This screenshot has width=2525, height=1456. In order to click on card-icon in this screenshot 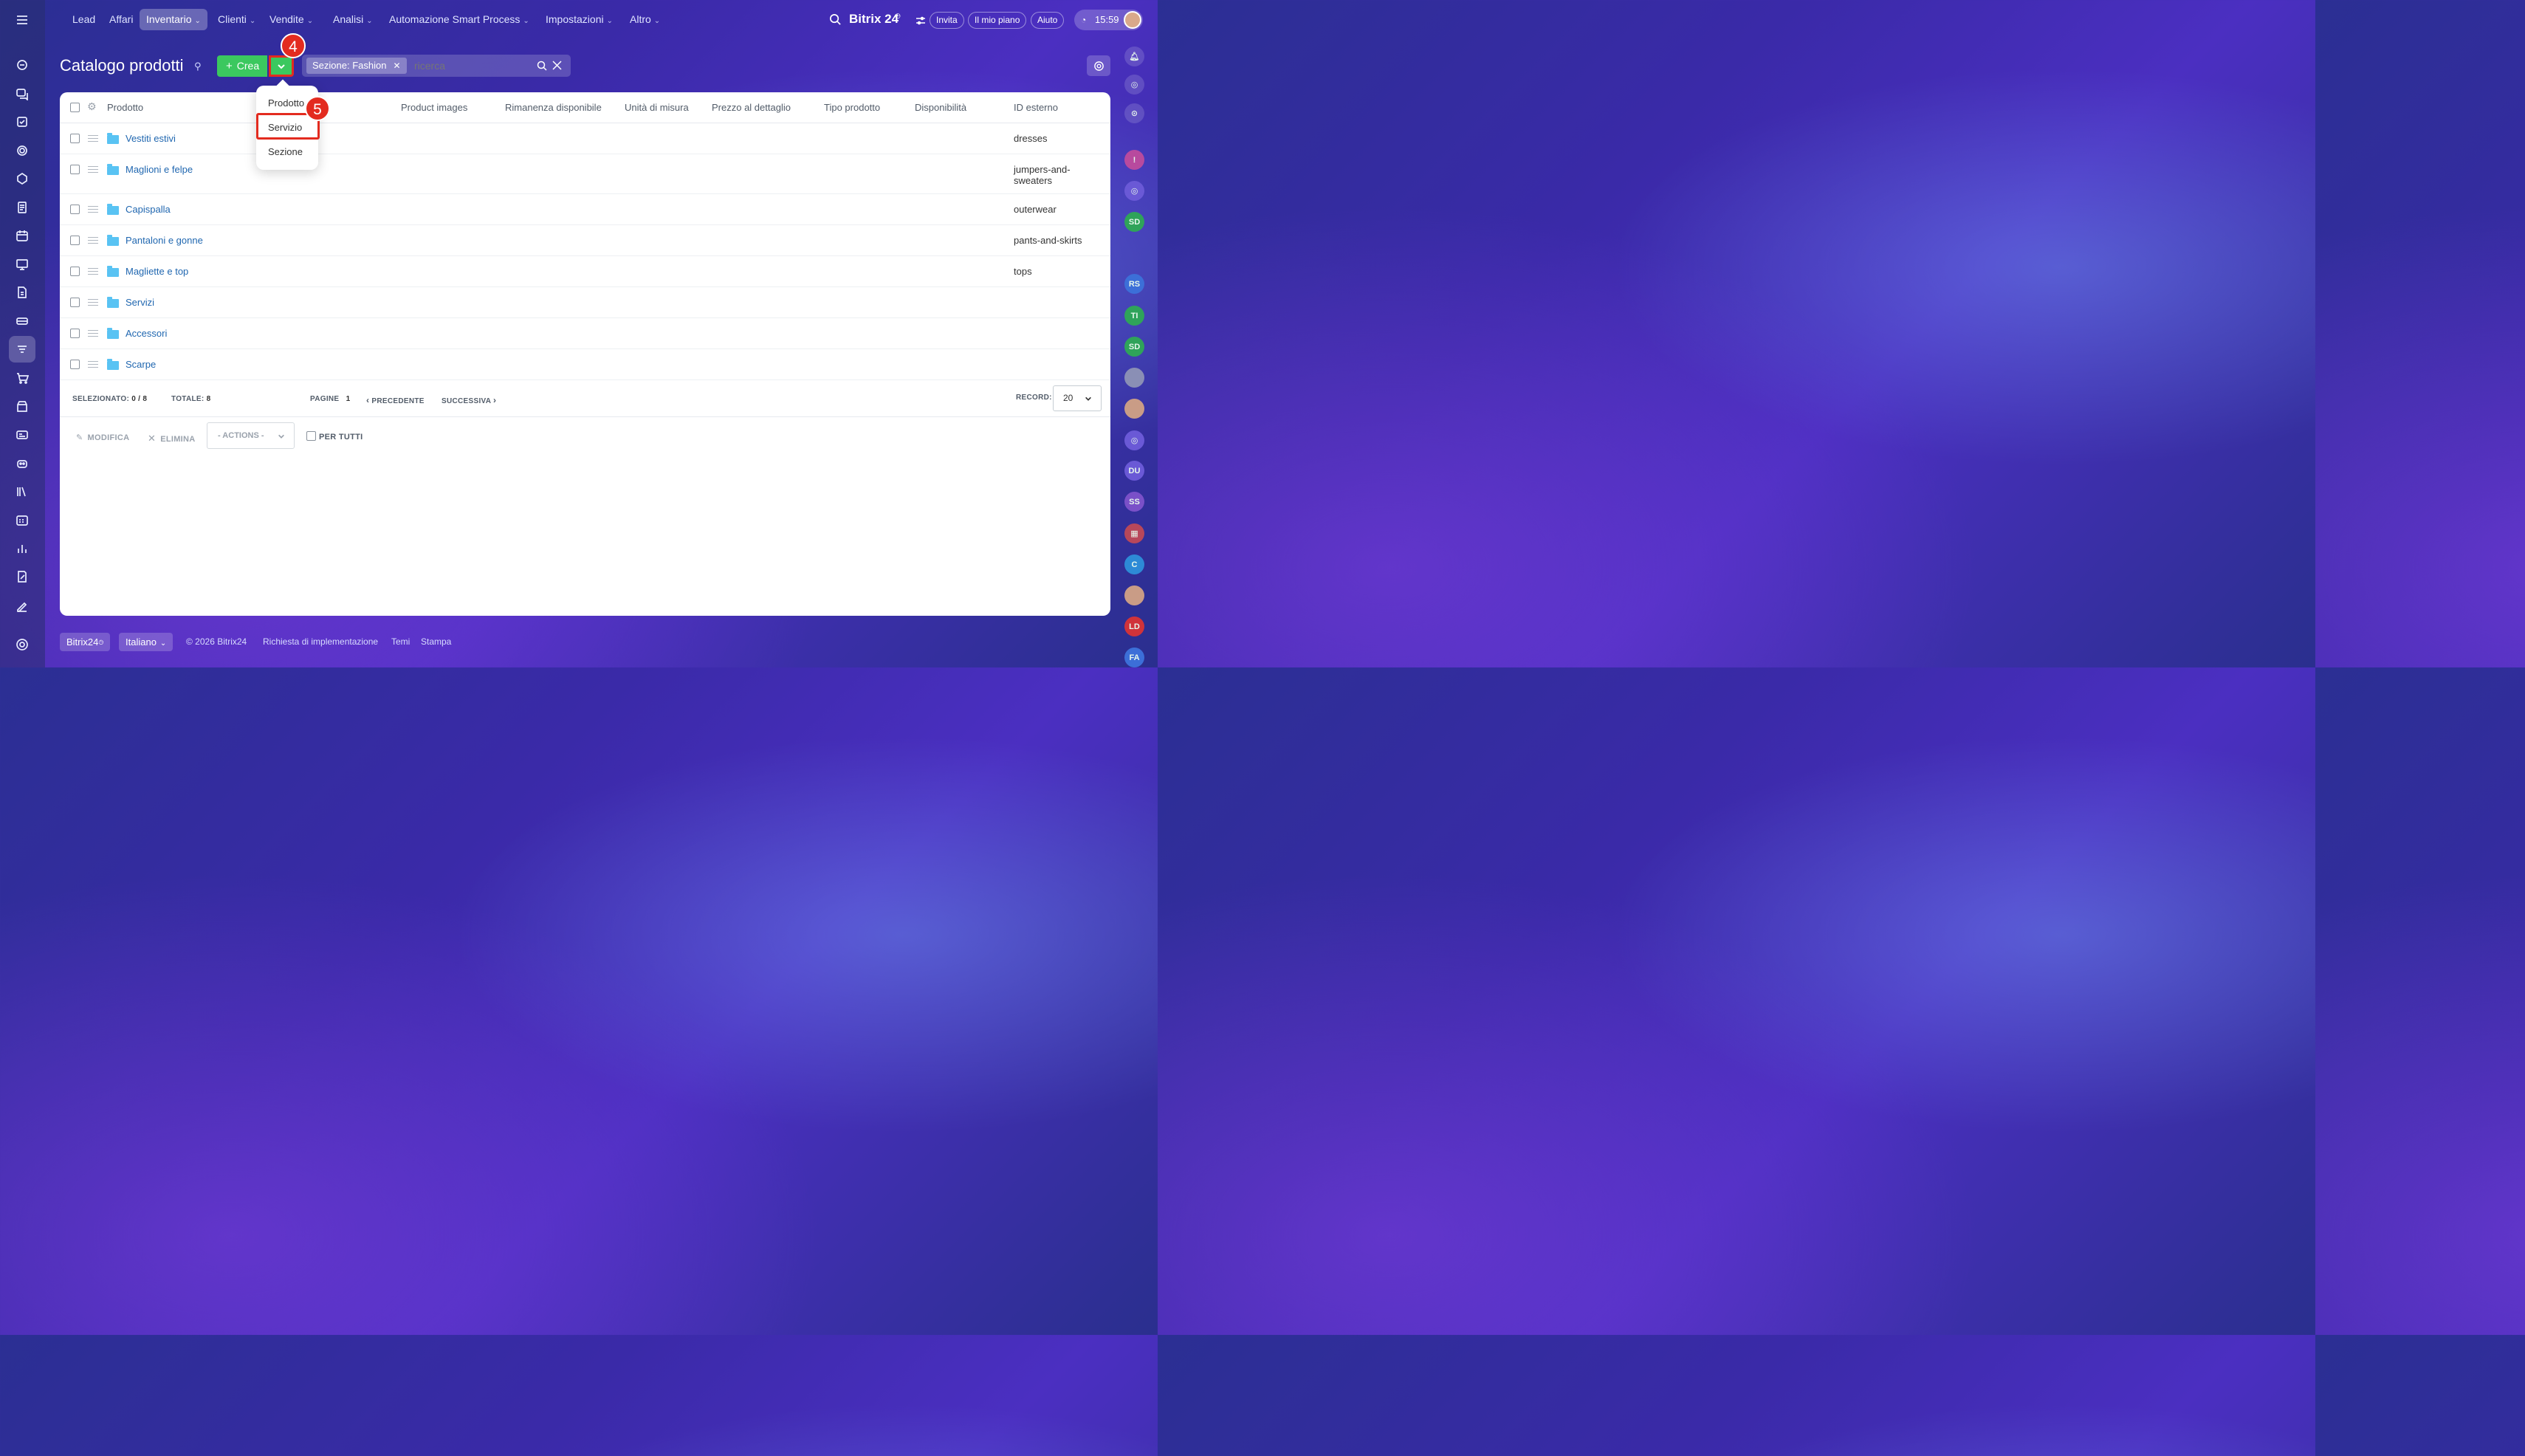, I will do `click(22, 435)`.